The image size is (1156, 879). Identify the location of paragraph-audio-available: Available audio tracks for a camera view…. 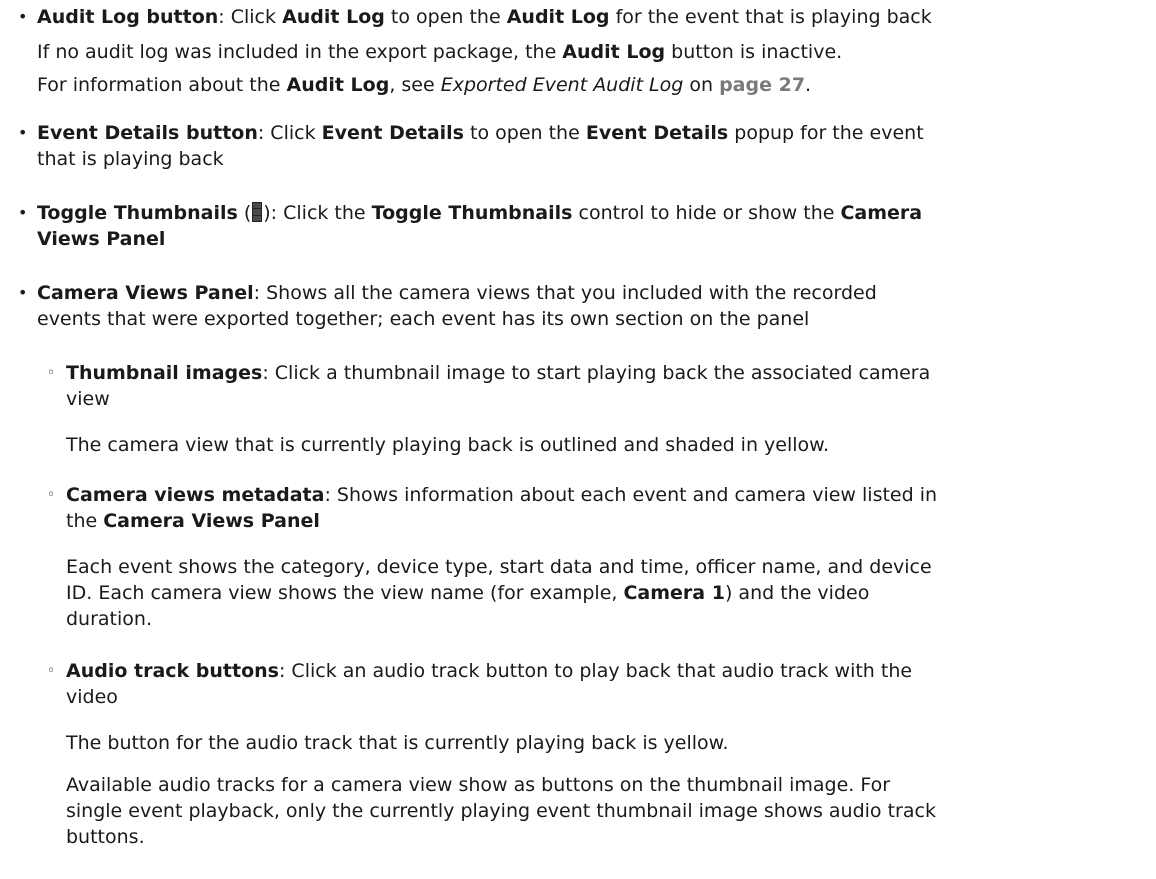
(501, 811).